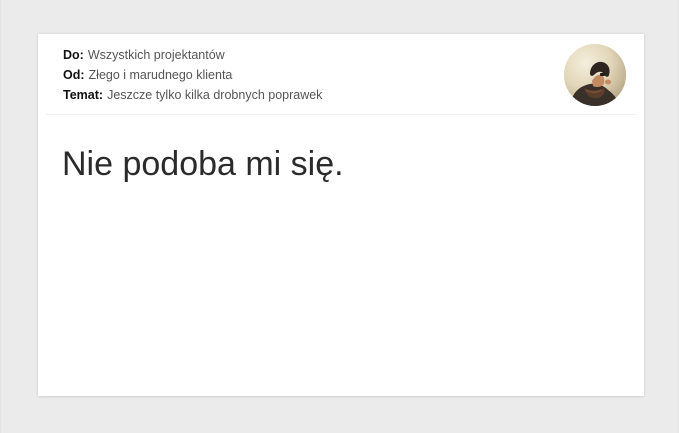  Describe the element at coordinates (160, 75) in the screenshot. I see `sender-value: Złego i marudnego klienta` at that location.